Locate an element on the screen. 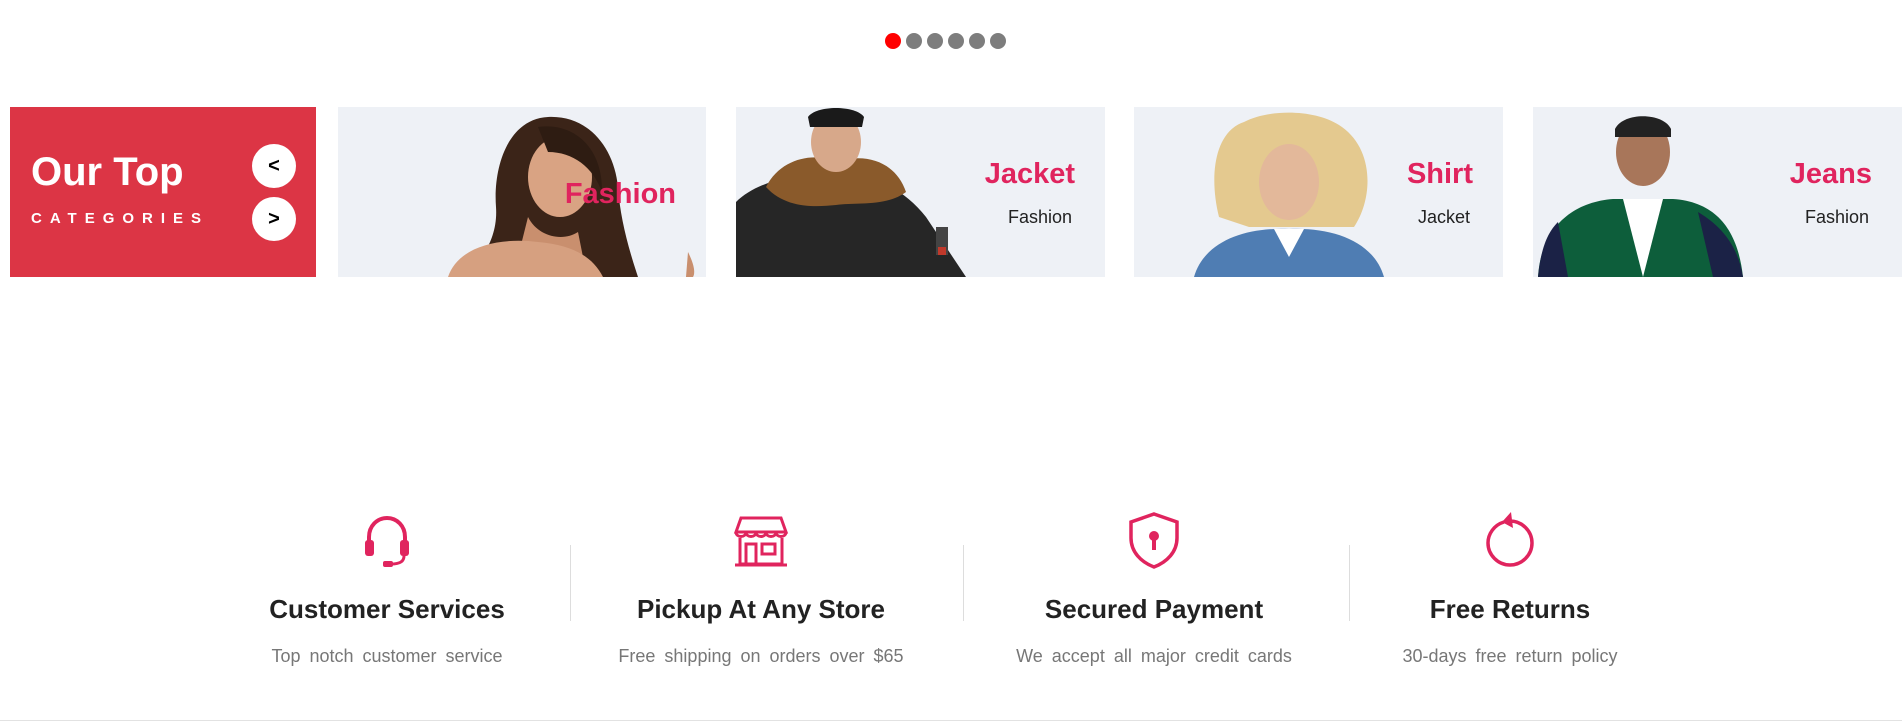 The image size is (1902, 725). category-card-title: Fashion is located at coordinates (620, 194).